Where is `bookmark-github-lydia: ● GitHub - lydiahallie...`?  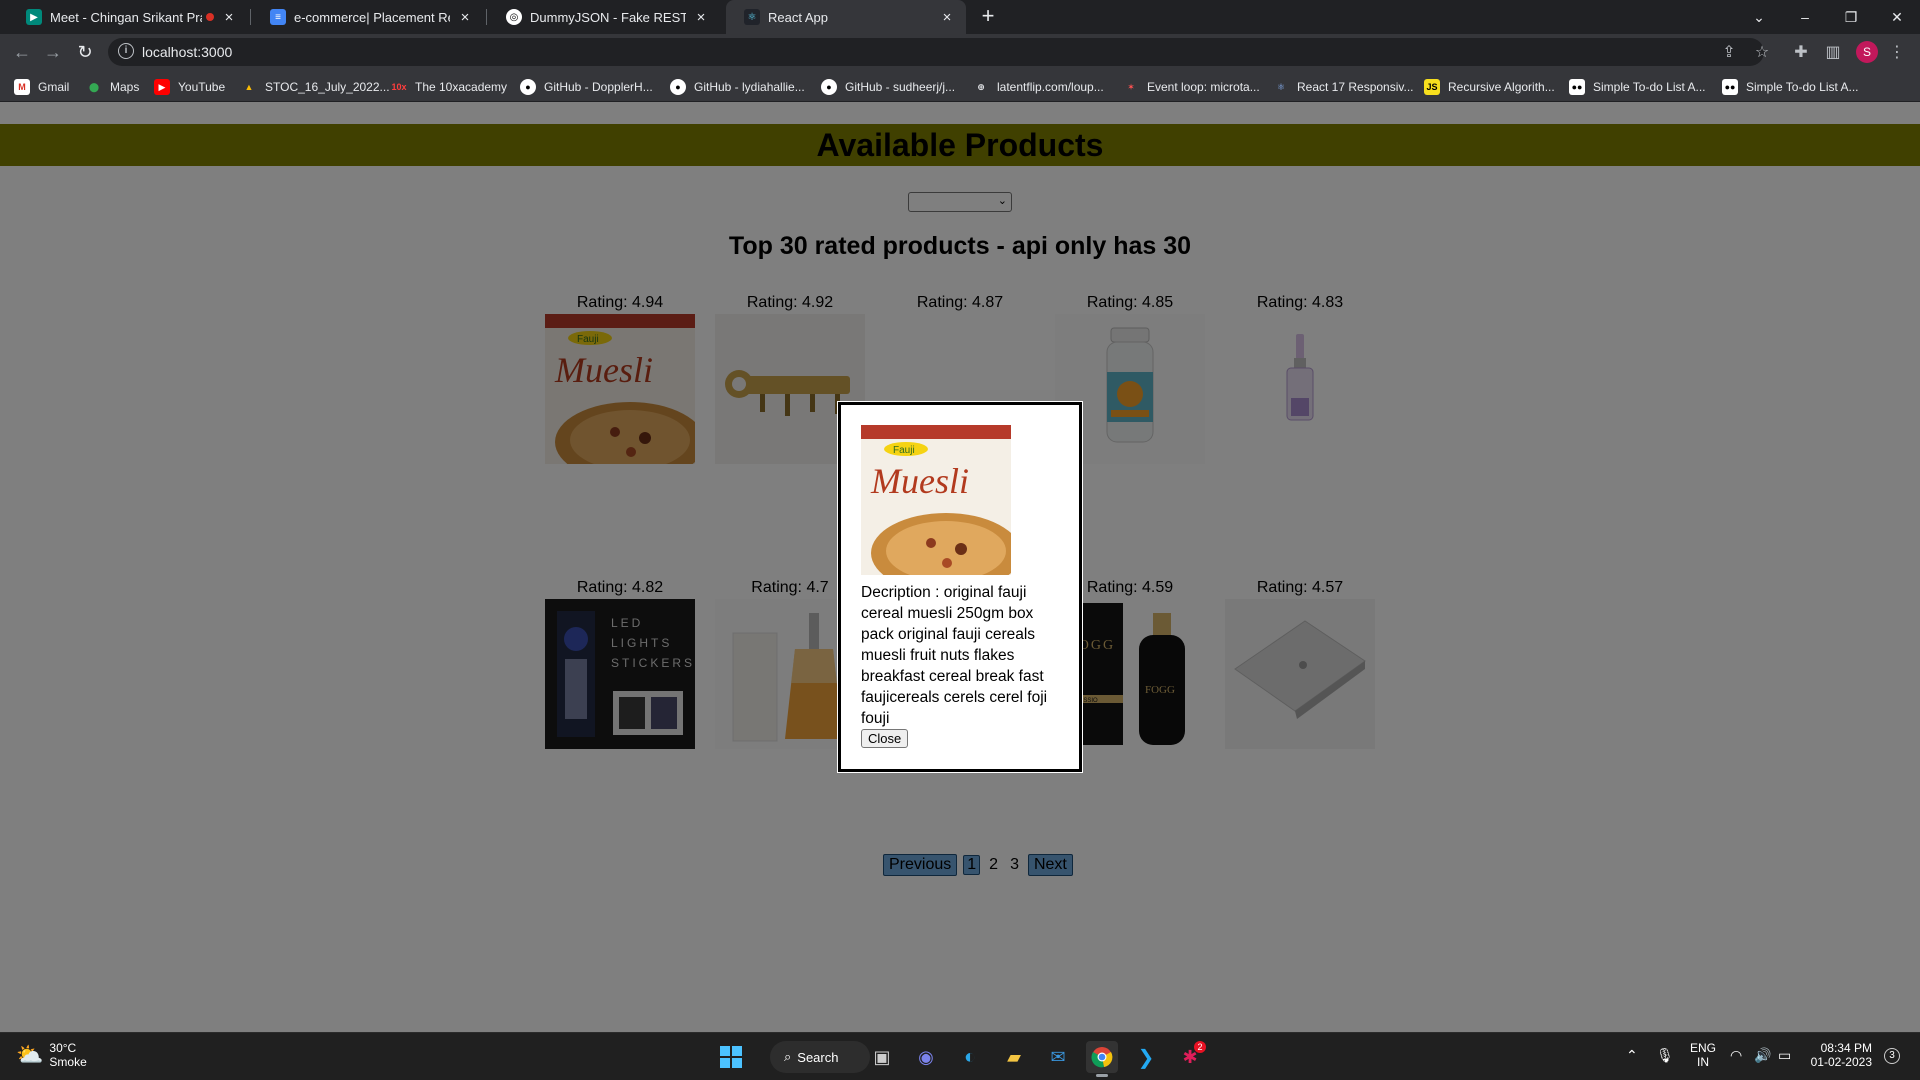
bookmark-github-lydia: ● GitHub - lydiahallie... is located at coordinates (737, 87).